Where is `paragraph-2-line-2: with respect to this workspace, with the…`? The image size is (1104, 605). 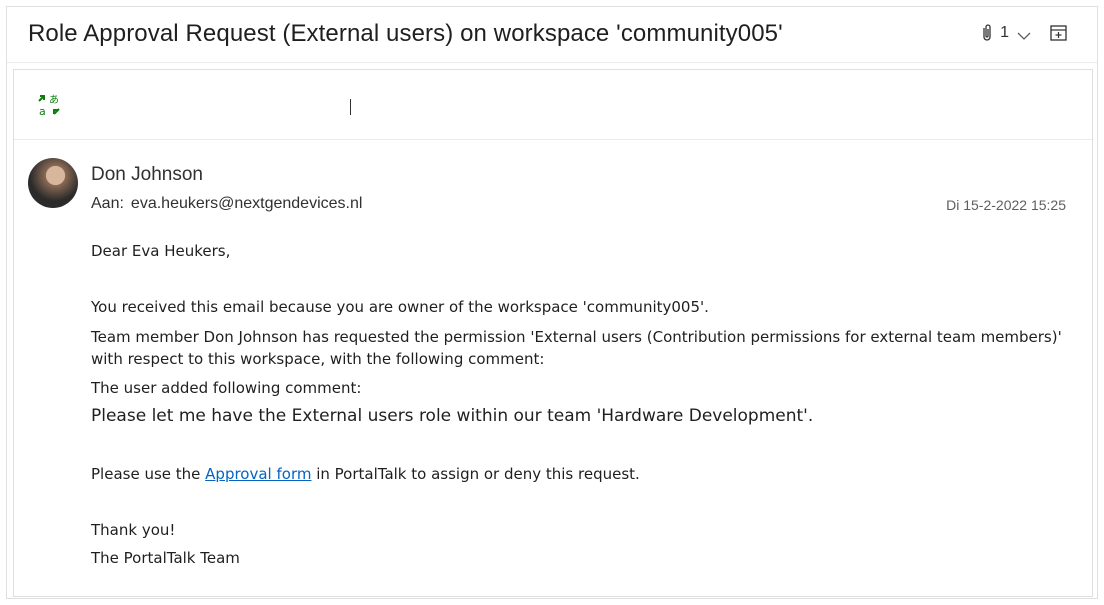
paragraph-2-line-2: with respect to this workspace, with the… is located at coordinates (318, 359).